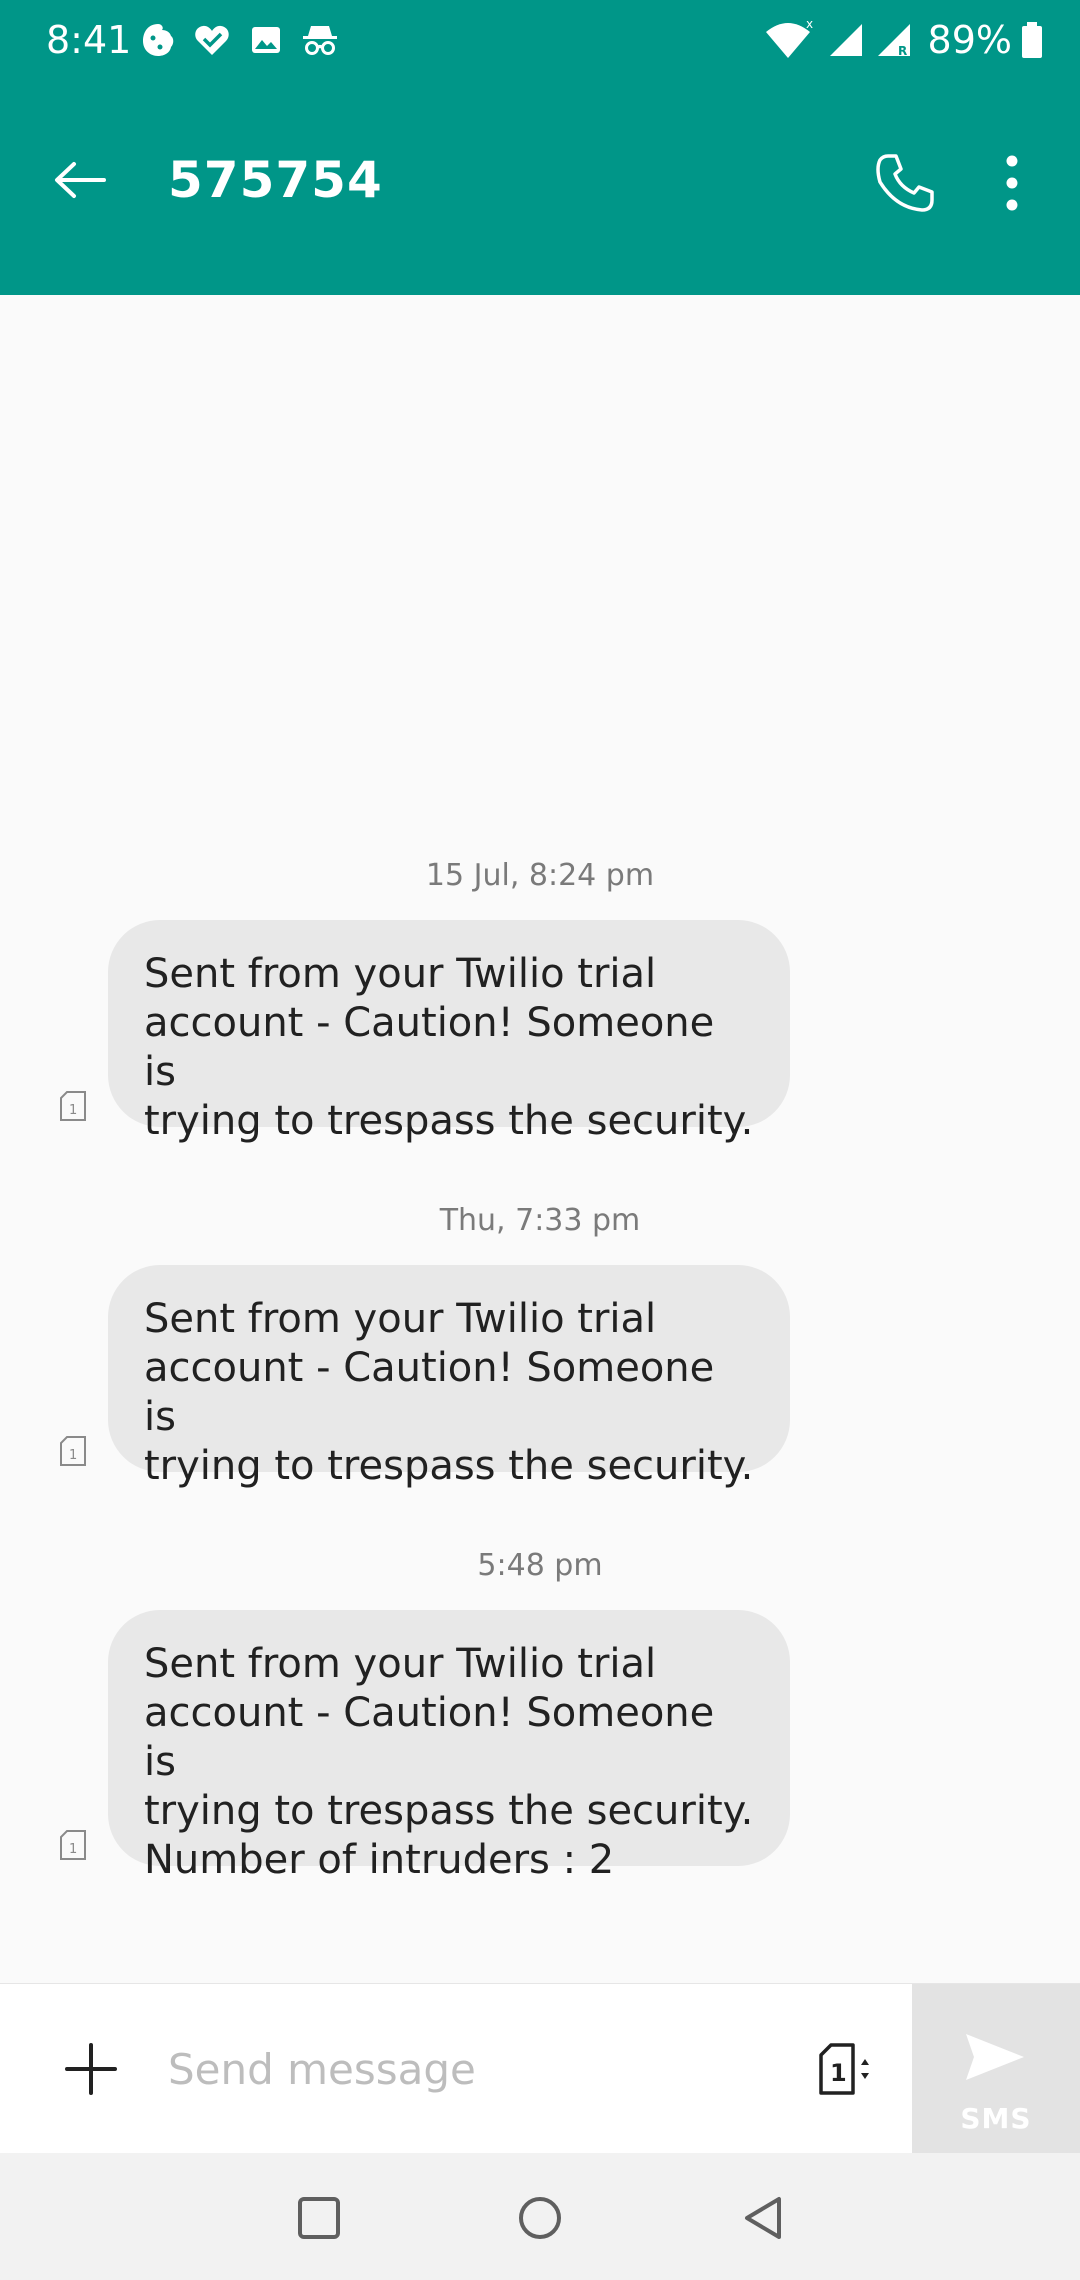  What do you see at coordinates (540, 1220) in the screenshot?
I see `message-timestamp: Thu, 7:33 pm` at bounding box center [540, 1220].